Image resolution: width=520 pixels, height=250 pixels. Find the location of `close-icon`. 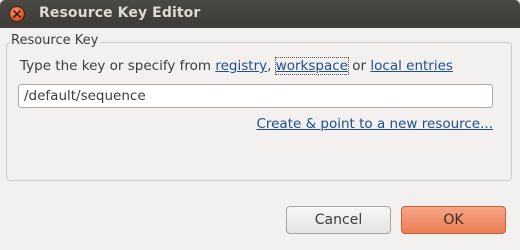

close-icon is located at coordinates (17, 14).